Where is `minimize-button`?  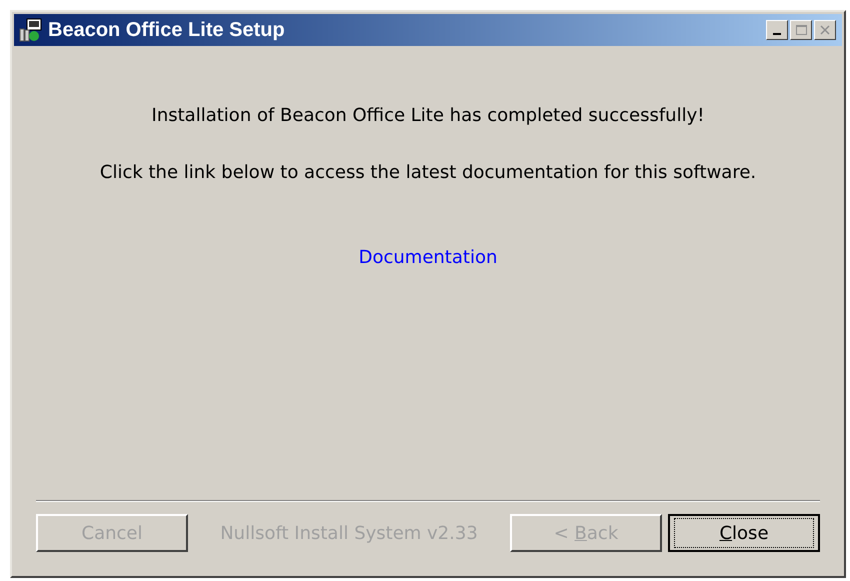 minimize-button is located at coordinates (777, 30).